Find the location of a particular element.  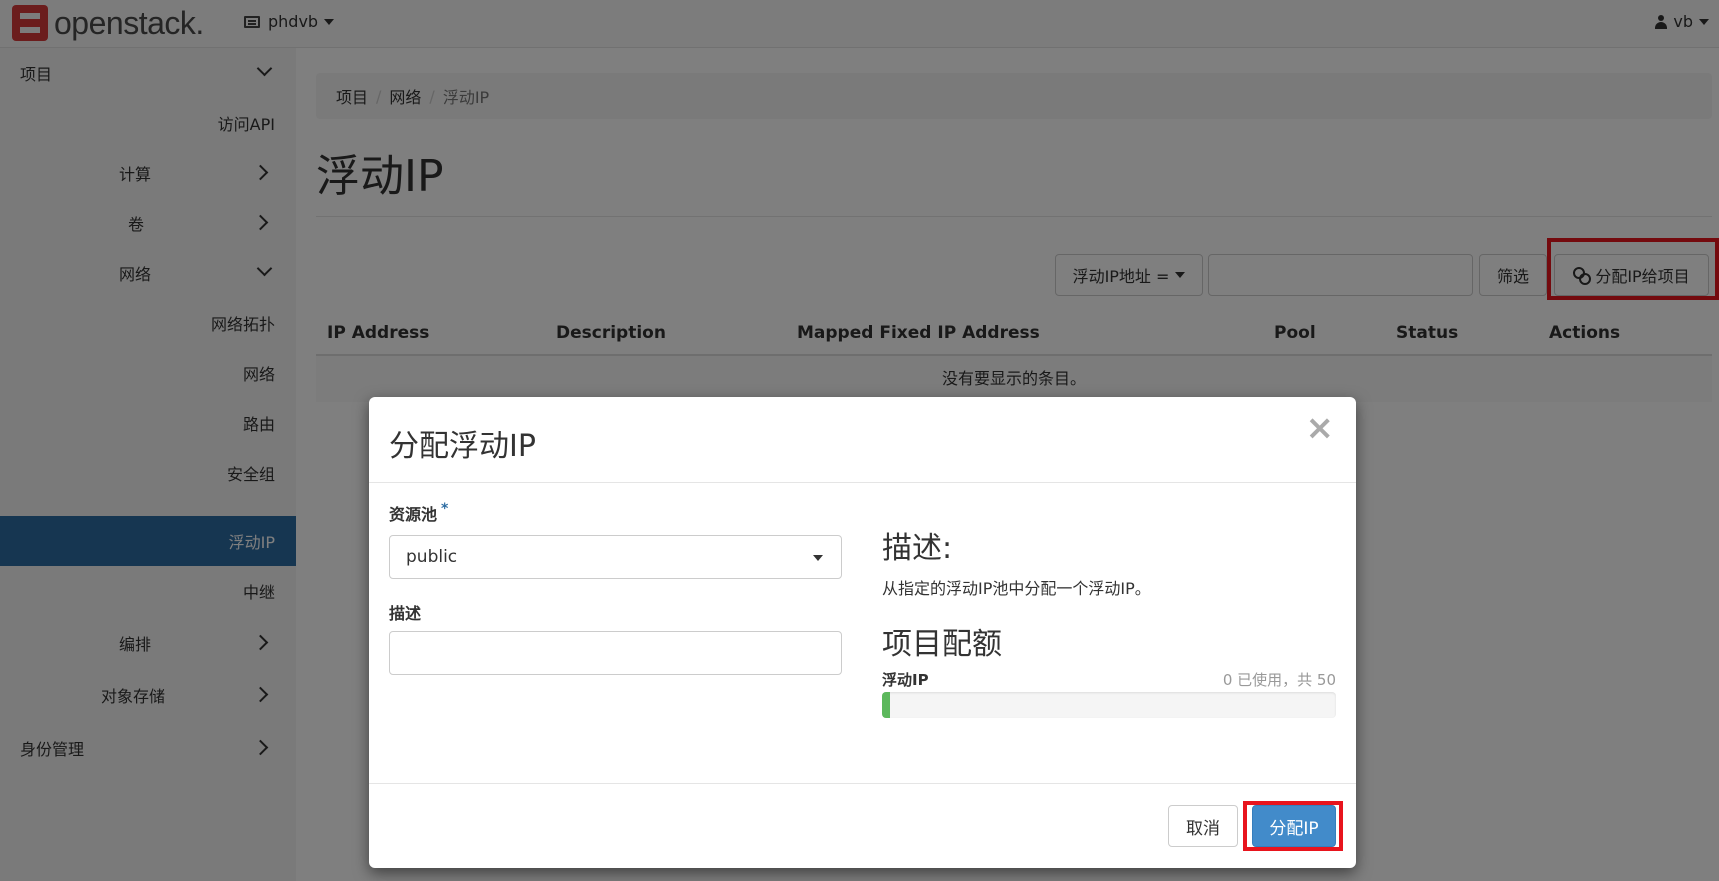

caret-down-icon is located at coordinates (818, 558).